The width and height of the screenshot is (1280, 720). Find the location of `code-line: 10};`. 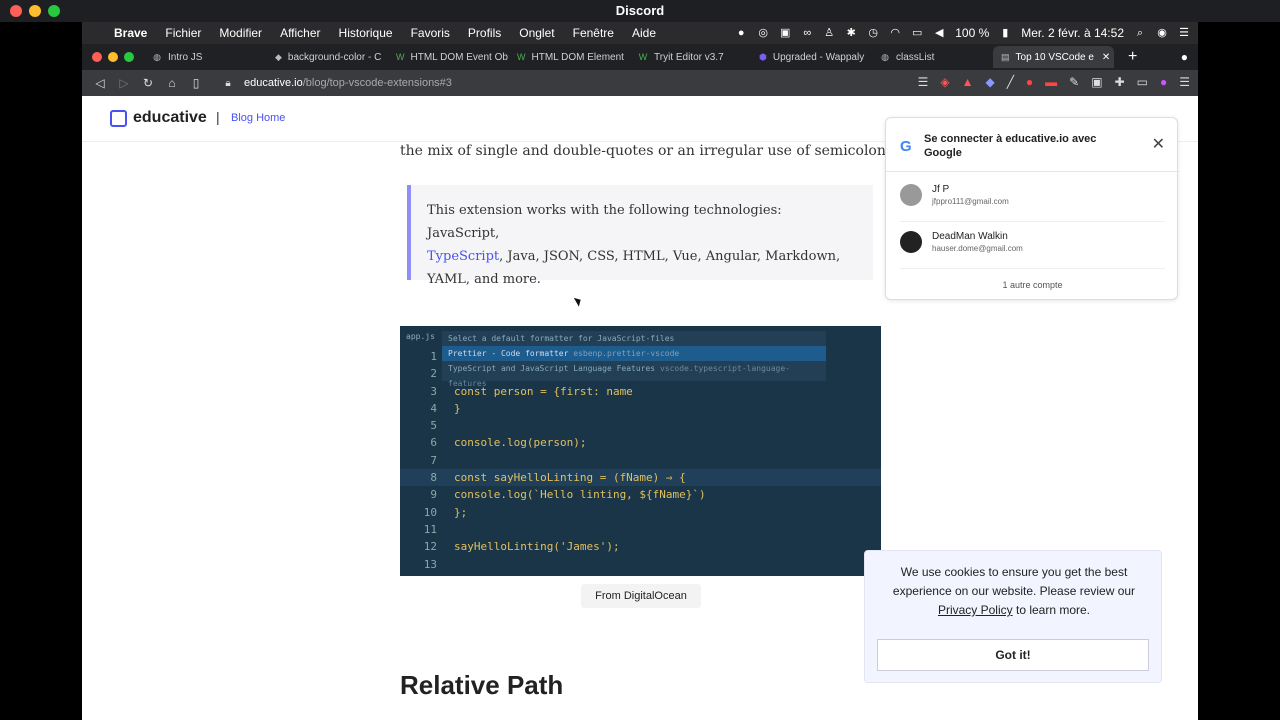

code-line: 10}; is located at coordinates (640, 512).